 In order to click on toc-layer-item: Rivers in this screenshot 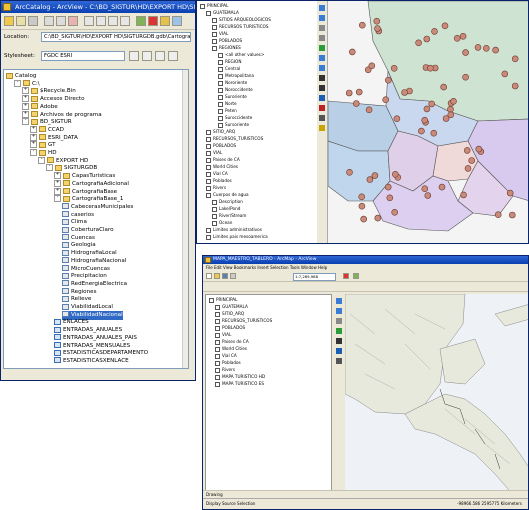, I will do `click(216, 188)`.